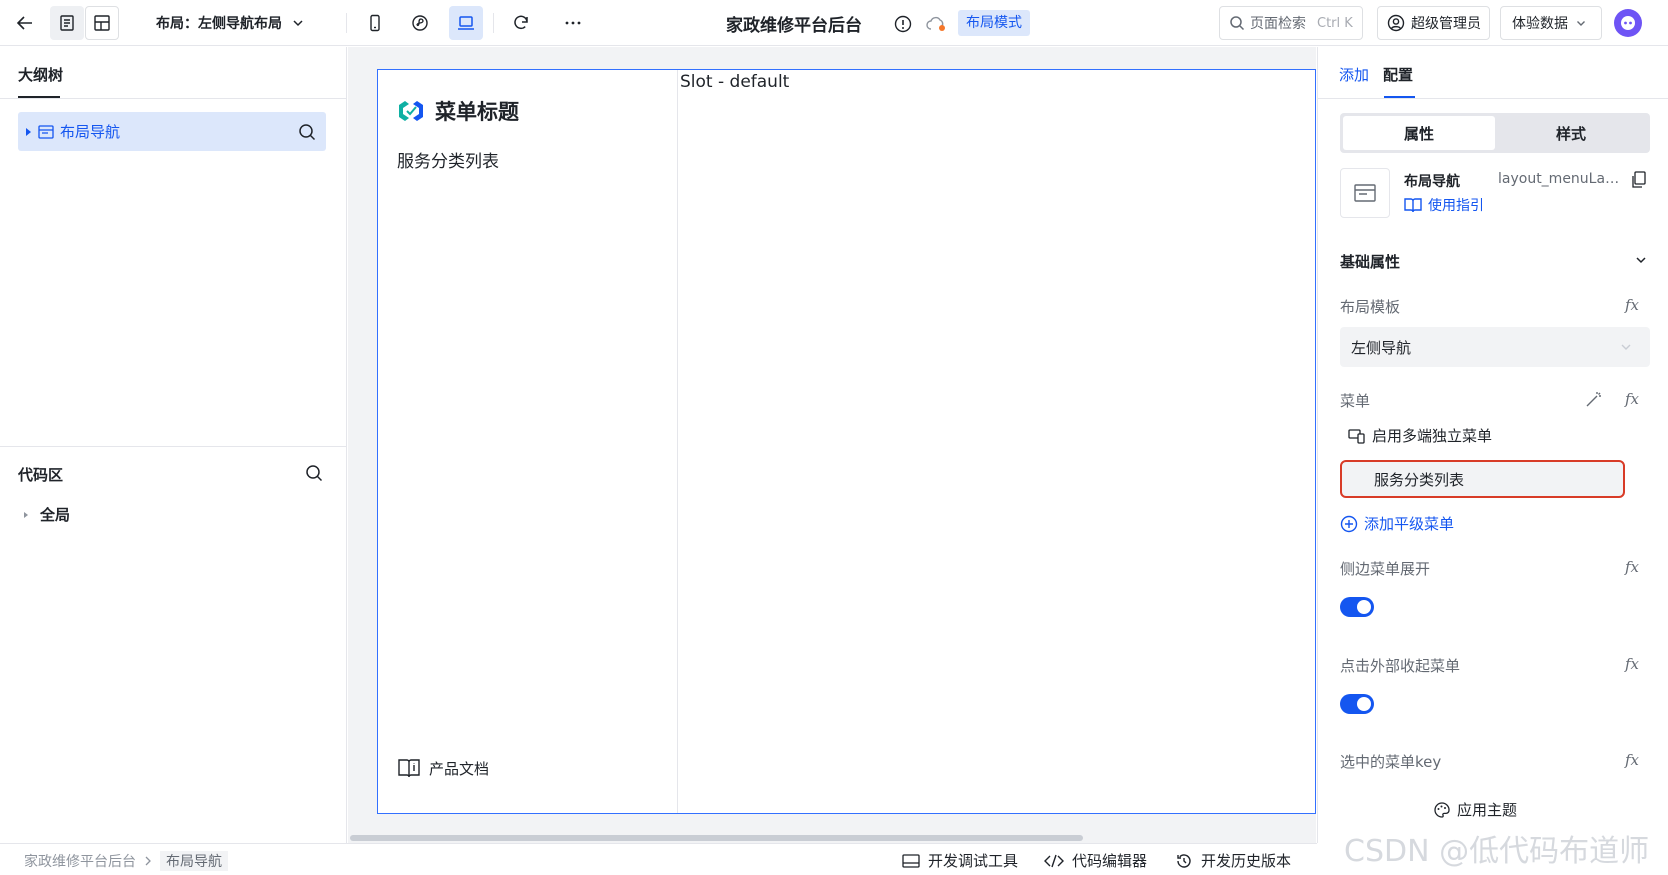 The height and width of the screenshot is (875, 1668). Describe the element at coordinates (1551, 23) in the screenshot. I see `experience-data-dropdown: 体验数据` at that location.